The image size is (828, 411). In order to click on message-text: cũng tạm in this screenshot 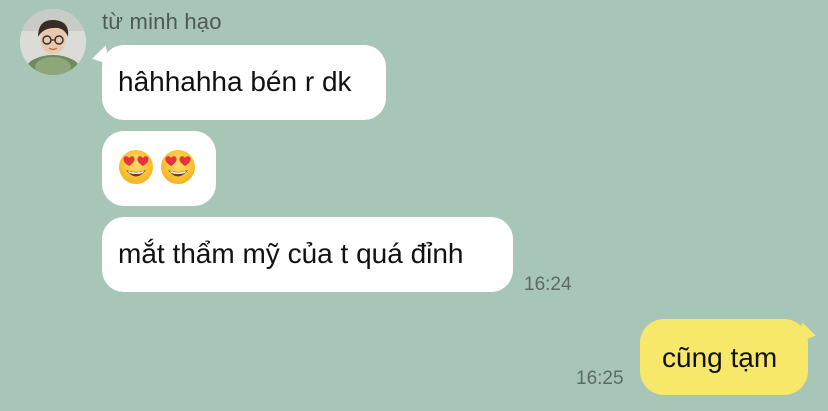, I will do `click(720, 357)`.